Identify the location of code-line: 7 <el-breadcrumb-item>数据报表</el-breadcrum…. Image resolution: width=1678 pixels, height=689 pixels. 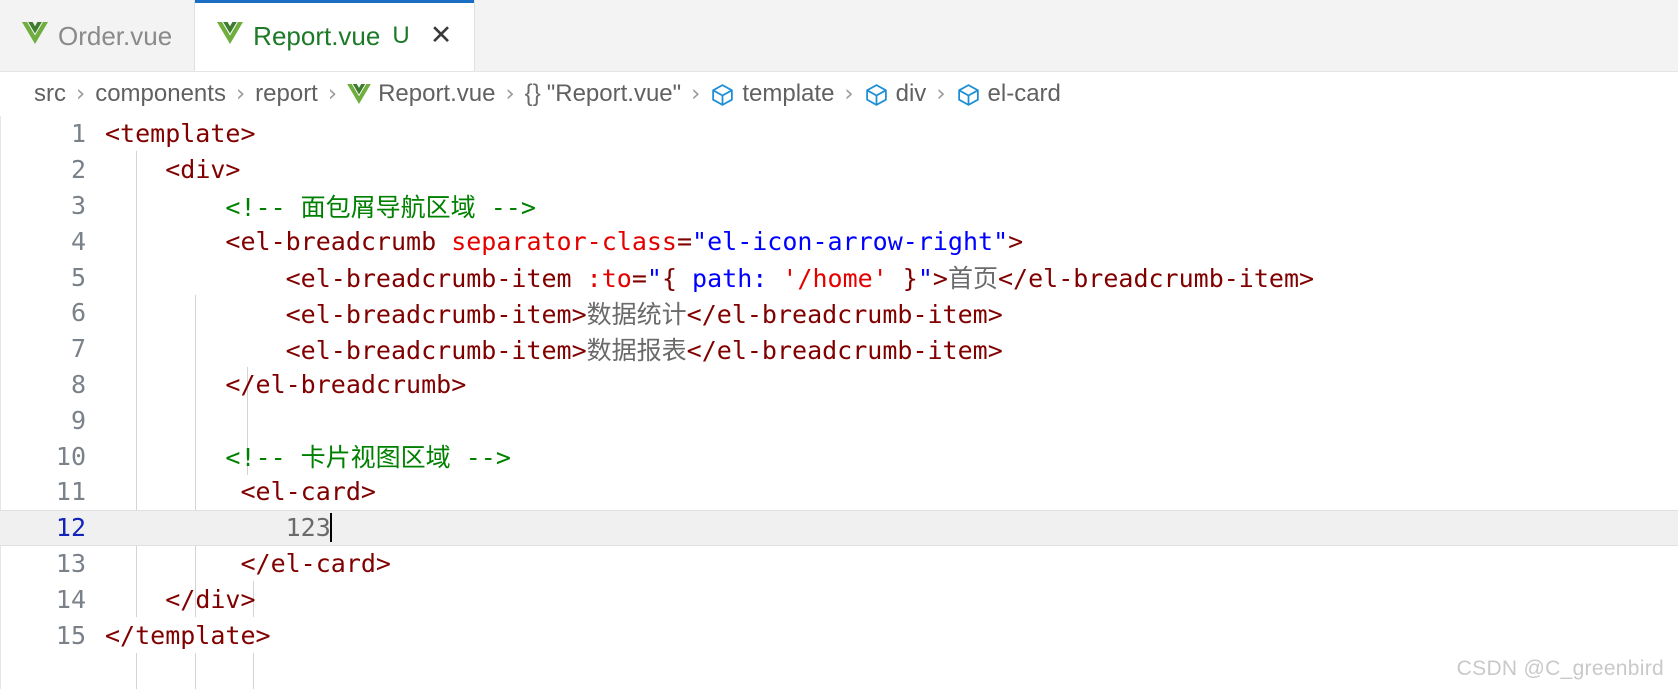
(839, 349).